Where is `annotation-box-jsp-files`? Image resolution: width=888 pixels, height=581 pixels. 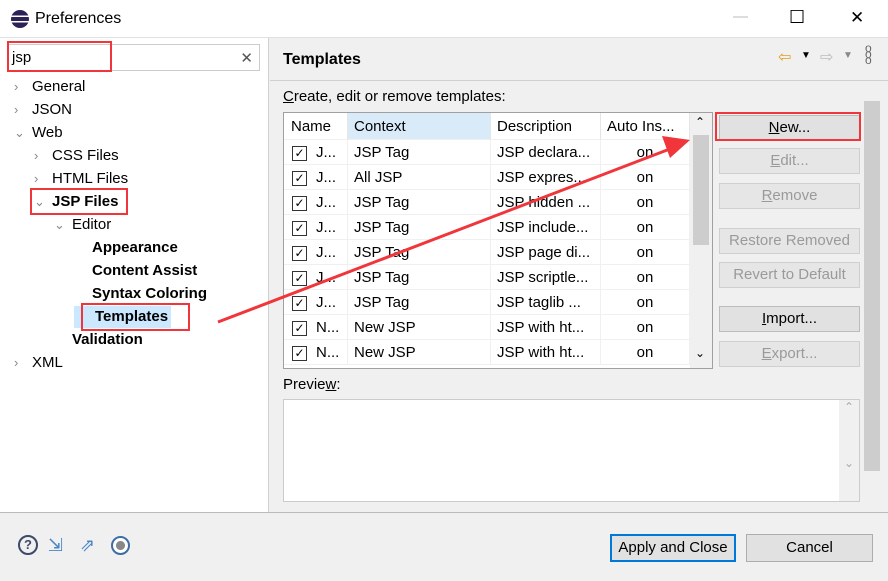 annotation-box-jsp-files is located at coordinates (79, 201).